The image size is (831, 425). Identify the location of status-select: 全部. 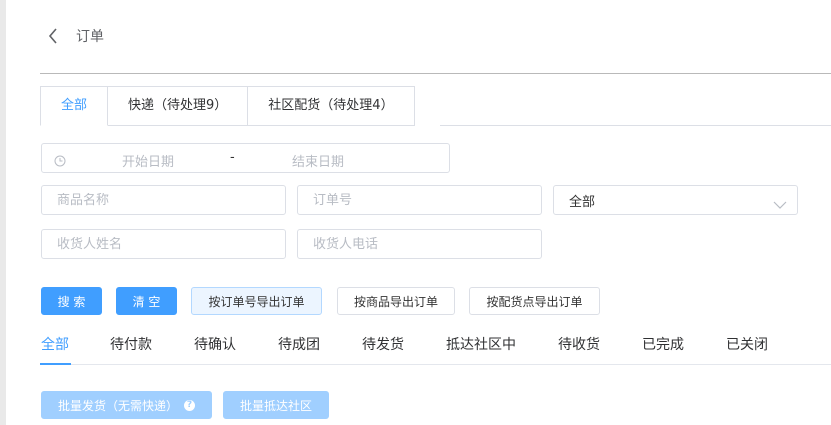
(675, 200).